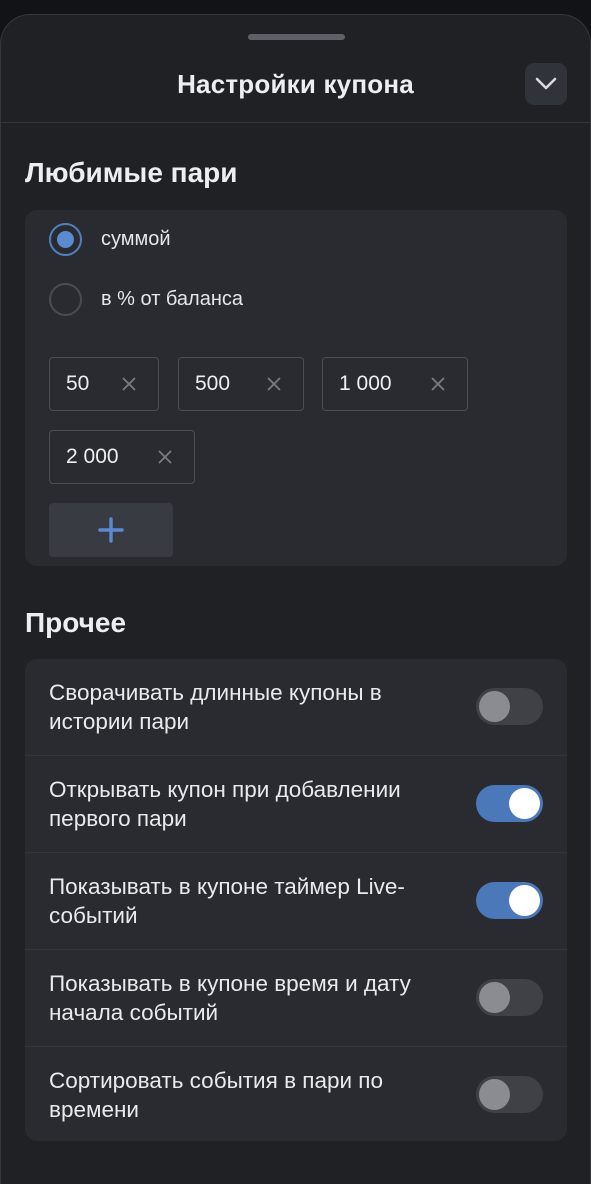 The height and width of the screenshot is (1184, 591). I want to click on radio-option-sum: суммой, so click(110, 239).